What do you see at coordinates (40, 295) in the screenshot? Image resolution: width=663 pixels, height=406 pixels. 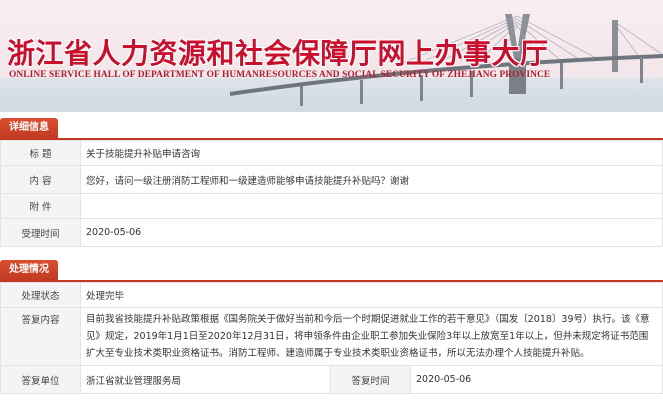 I see `status-label: 处理状态` at bounding box center [40, 295].